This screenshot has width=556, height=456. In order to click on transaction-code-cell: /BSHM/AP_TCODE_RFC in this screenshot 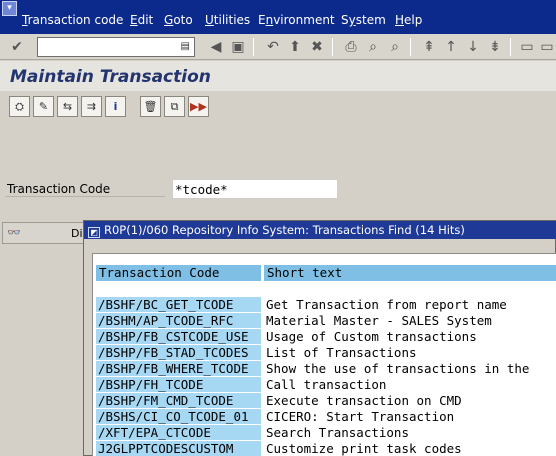, I will do `click(178, 320)`.